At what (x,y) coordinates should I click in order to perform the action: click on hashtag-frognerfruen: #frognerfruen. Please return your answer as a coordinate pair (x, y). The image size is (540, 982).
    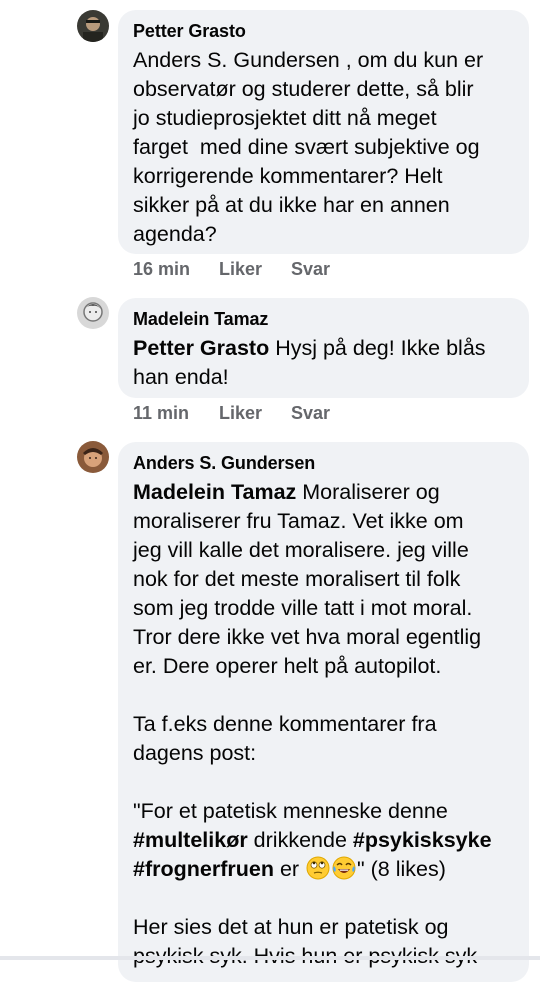
    Looking at the image, I should click on (203, 869).